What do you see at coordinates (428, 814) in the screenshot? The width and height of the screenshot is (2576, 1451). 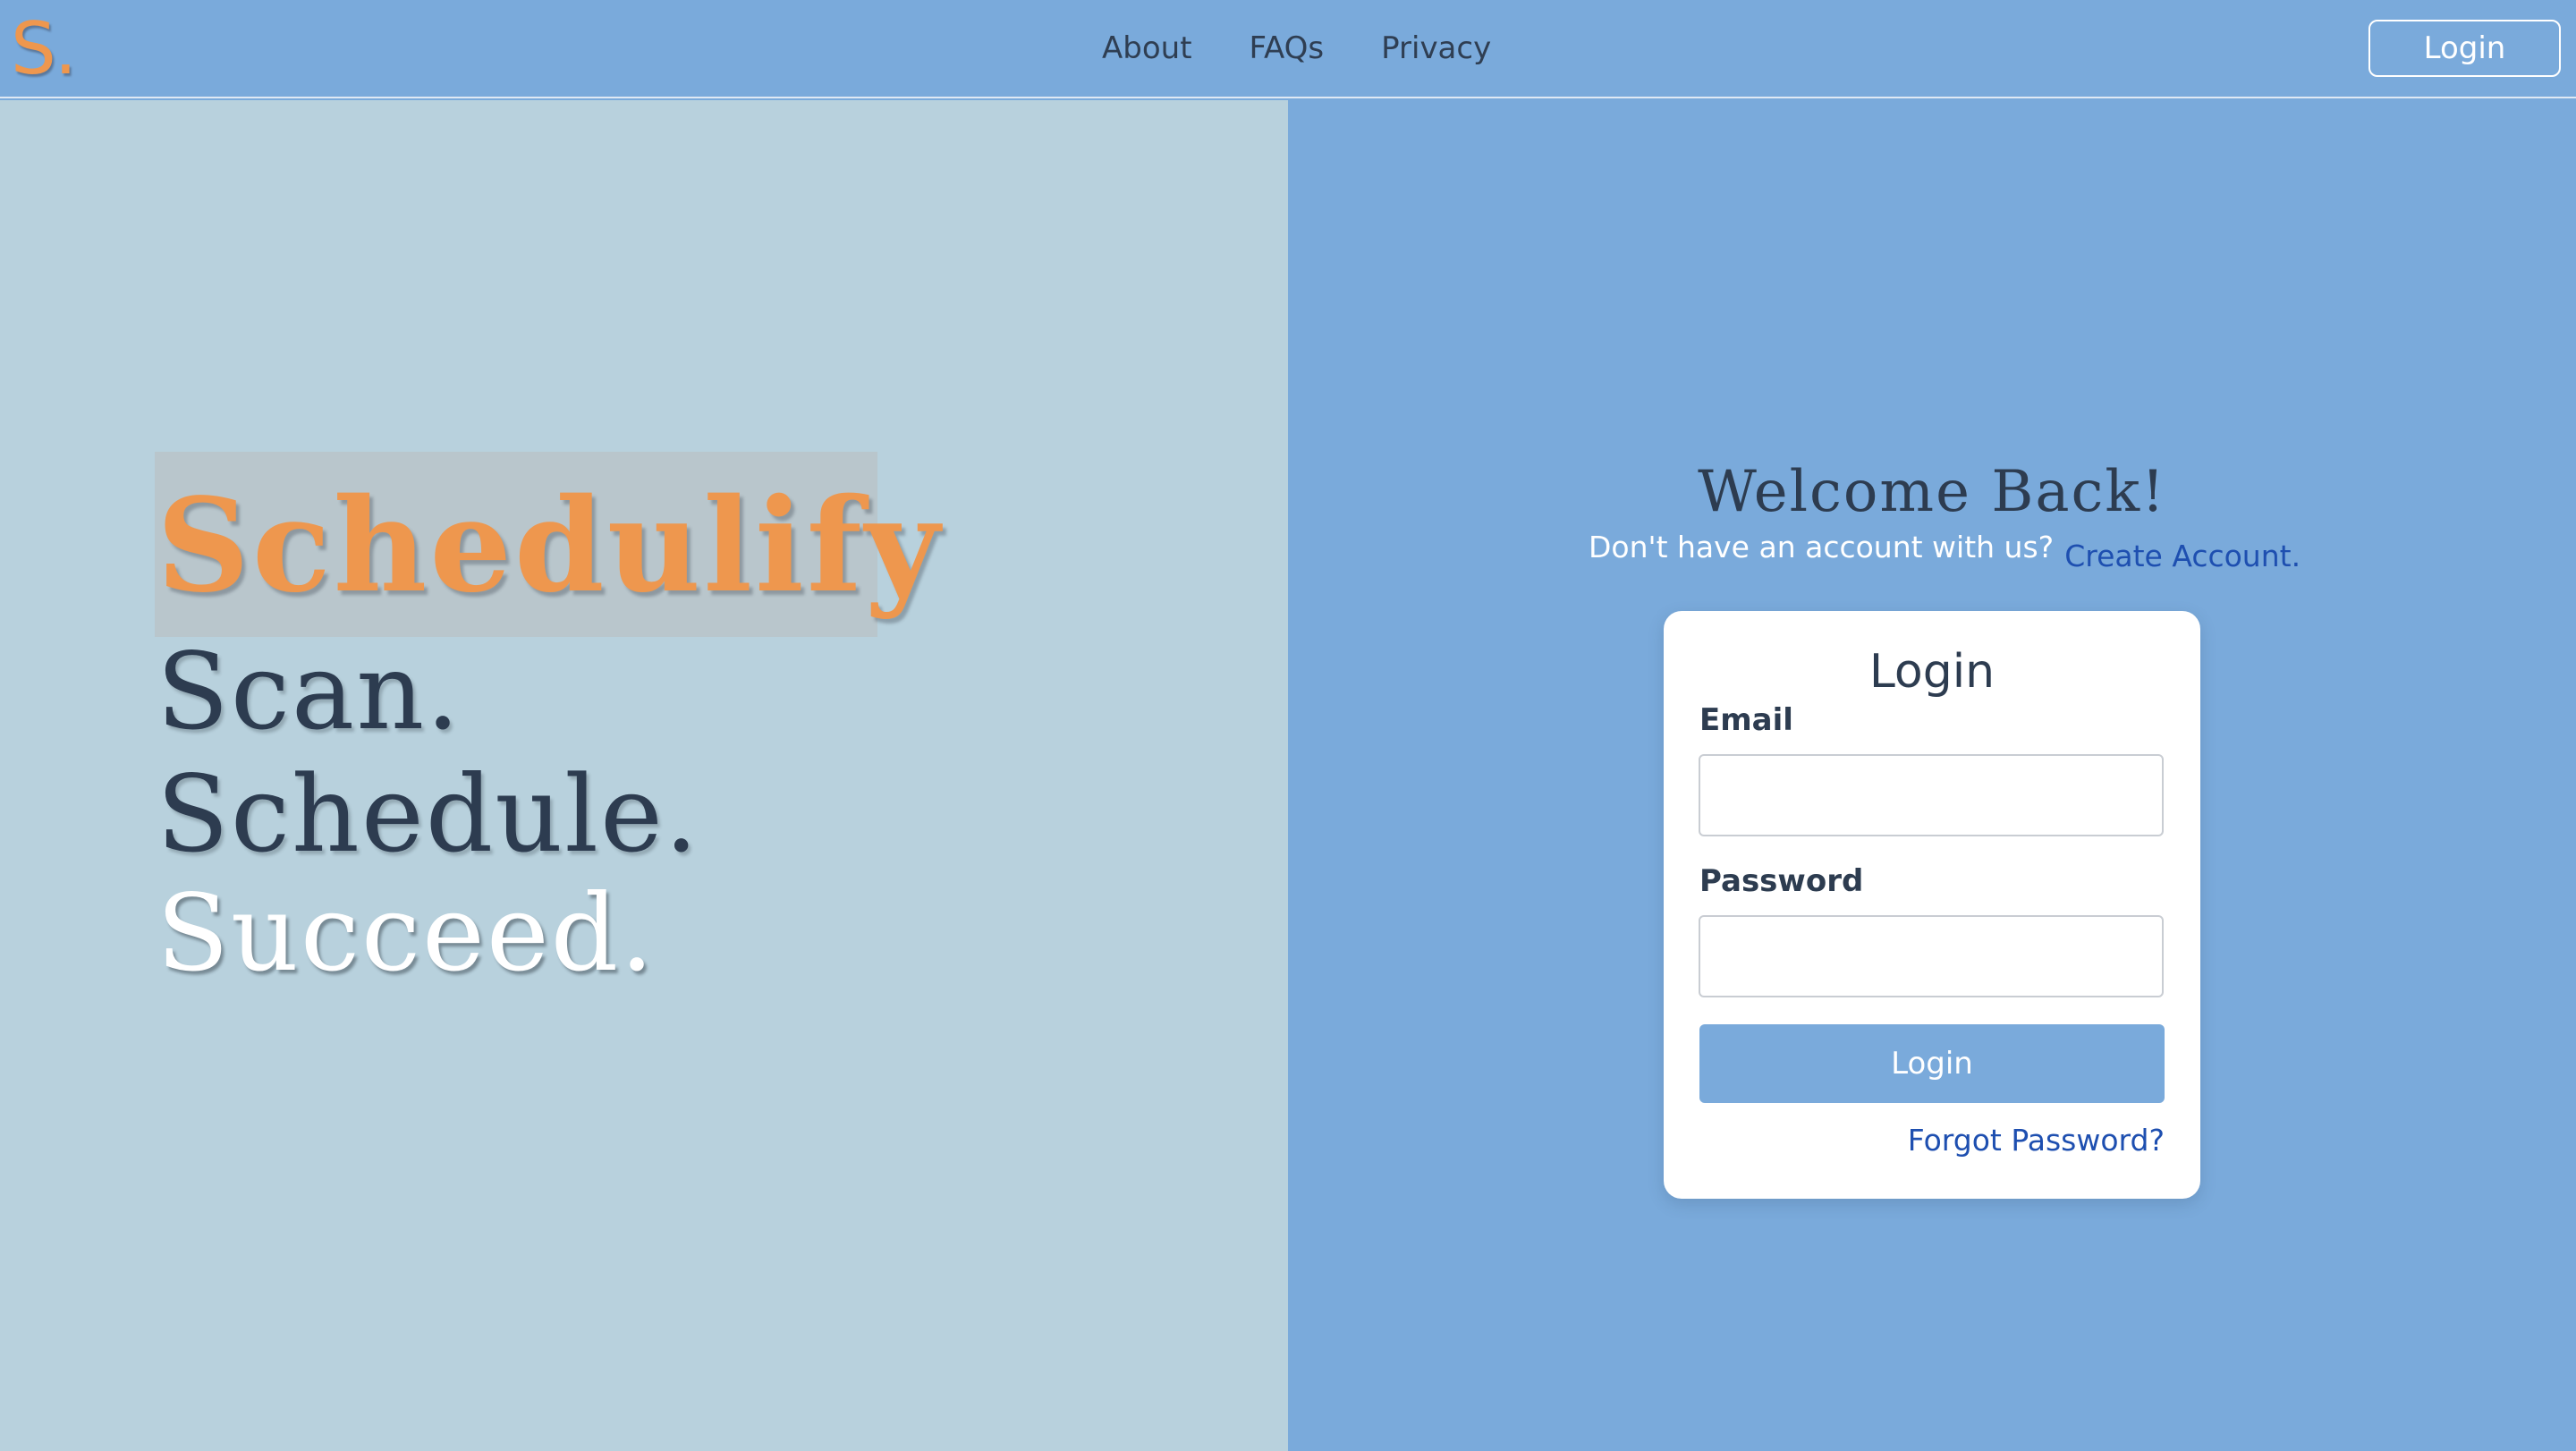 I see `tagline-schedule: Schedule.` at bounding box center [428, 814].